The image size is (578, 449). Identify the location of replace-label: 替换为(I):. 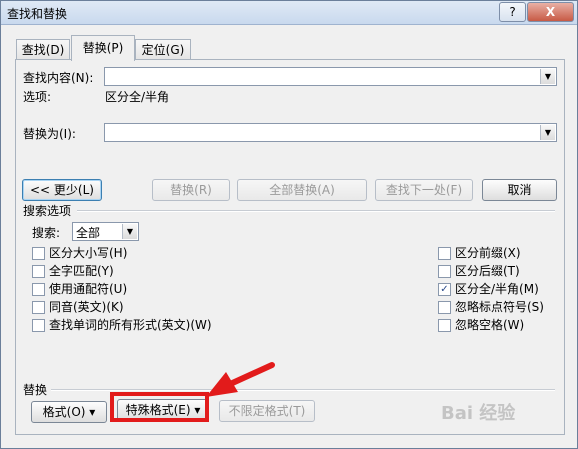
(49, 134).